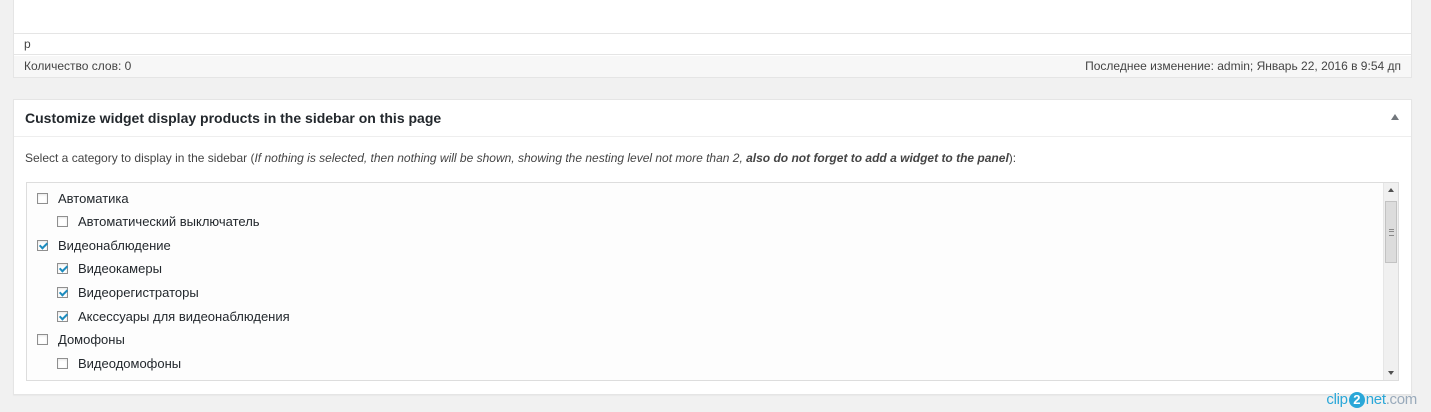 The height and width of the screenshot is (412, 1431). Describe the element at coordinates (712, 17) in the screenshot. I see `editor-content` at that location.